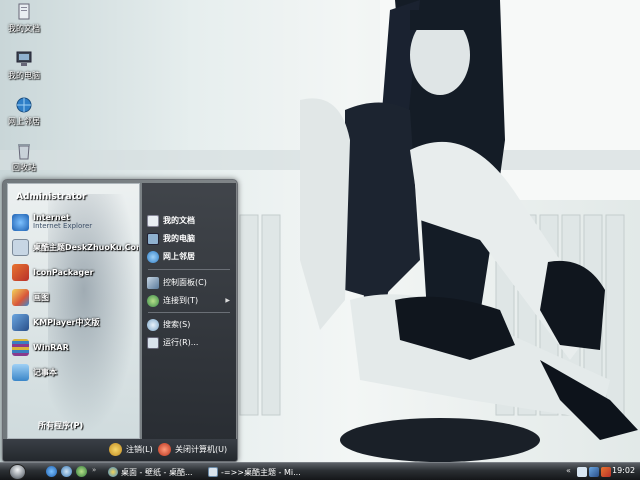 Image resolution: width=640 pixels, height=480 pixels. Describe the element at coordinates (179, 238) in the screenshot. I see `place-label: 我的电脑` at that location.